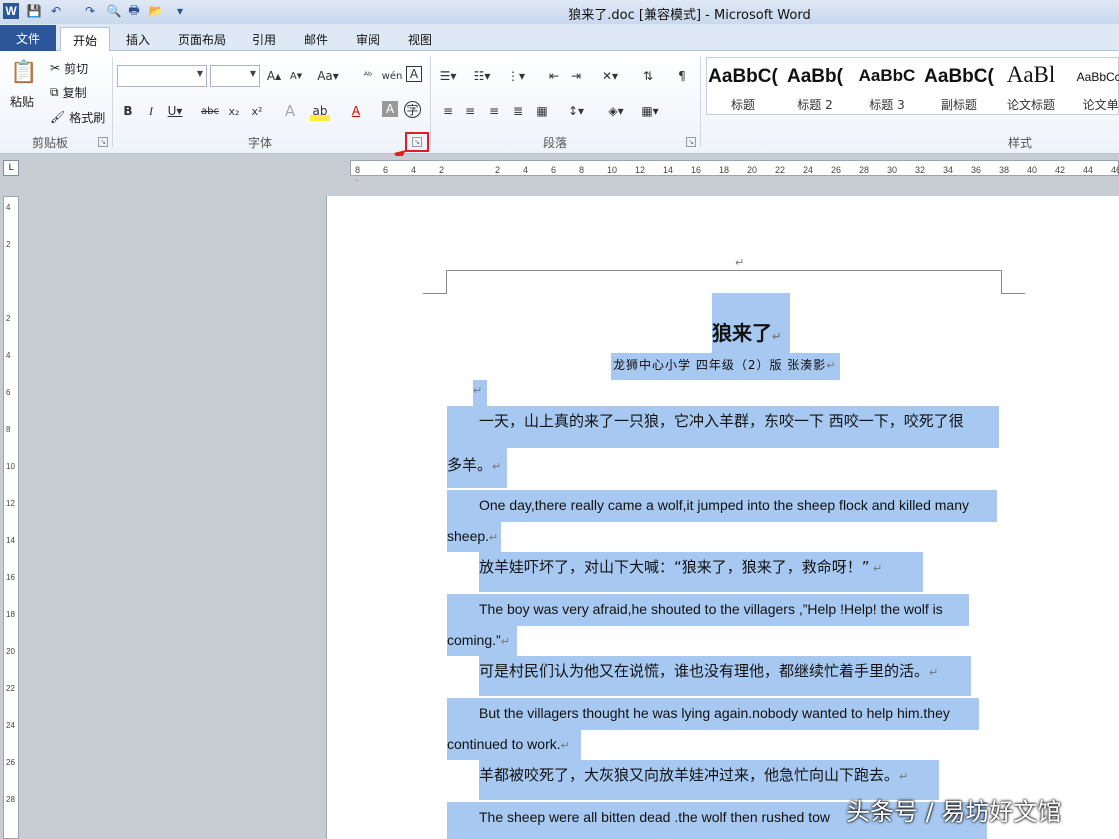 This screenshot has width=1119, height=839. Describe the element at coordinates (10, 762) in the screenshot. I see `ruler-tick: 26` at that location.